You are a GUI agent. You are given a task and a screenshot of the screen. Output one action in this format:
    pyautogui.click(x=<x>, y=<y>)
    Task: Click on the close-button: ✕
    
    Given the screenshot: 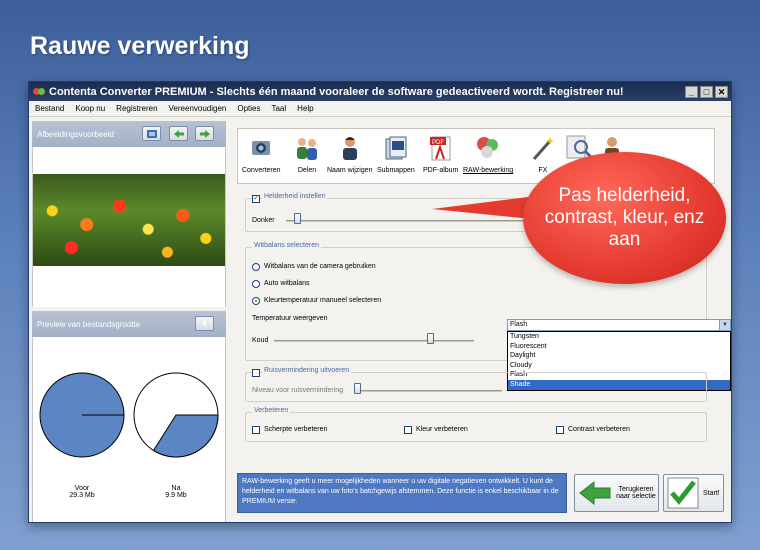 What is the action you would take?
    pyautogui.click(x=721, y=91)
    